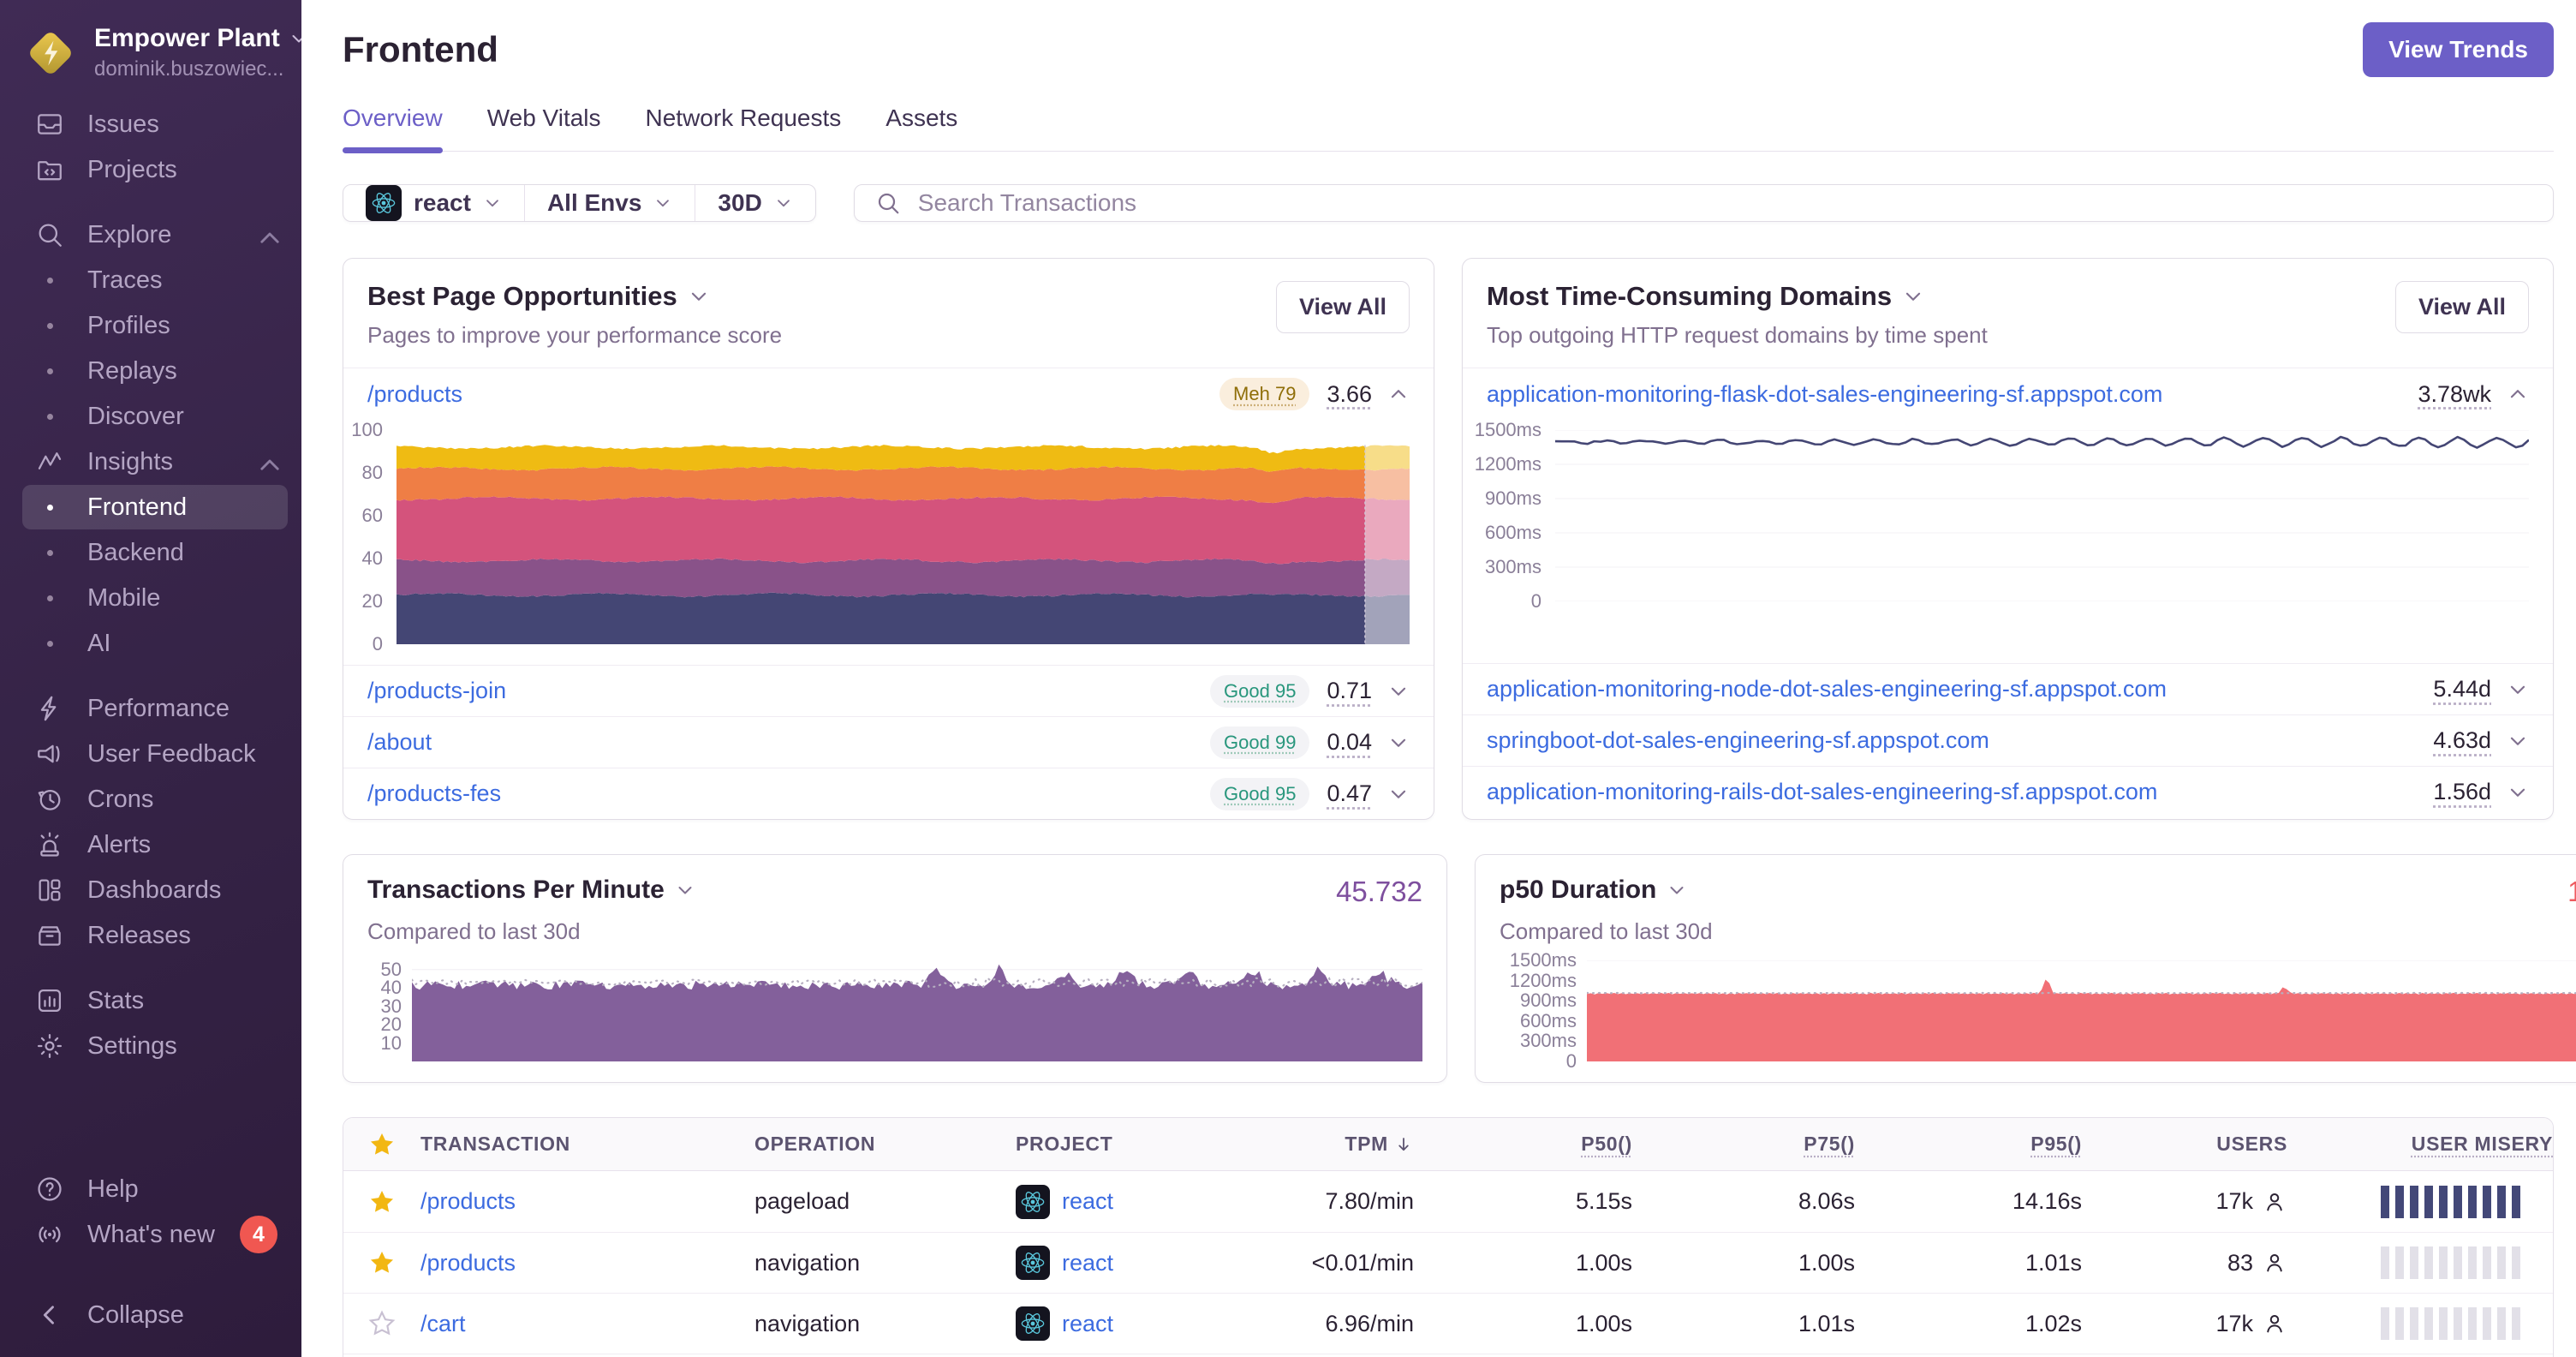 Image resolution: width=2576 pixels, height=1357 pixels. Describe the element at coordinates (155, 325) in the screenshot. I see `sidebar-item-profiles: Profiles` at that location.